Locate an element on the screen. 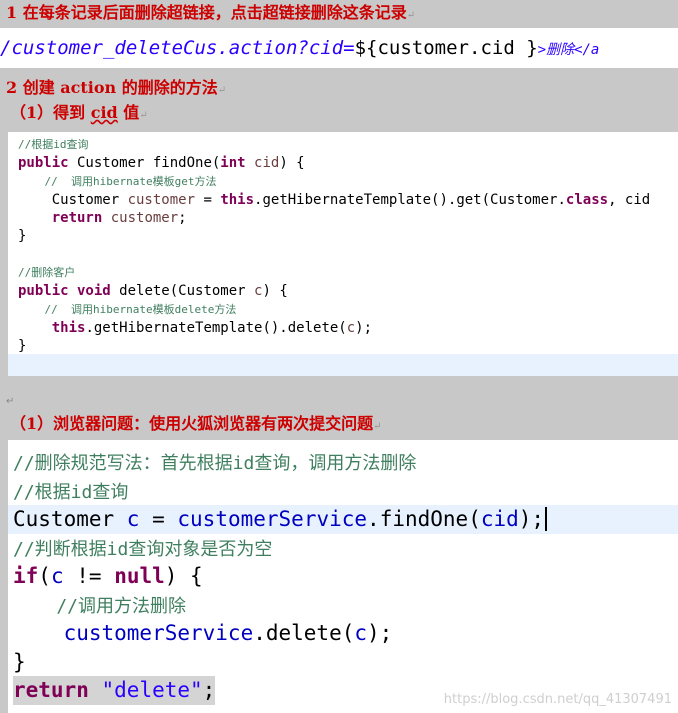  paragraph-mark: ↵ is located at coordinates (10, 401).